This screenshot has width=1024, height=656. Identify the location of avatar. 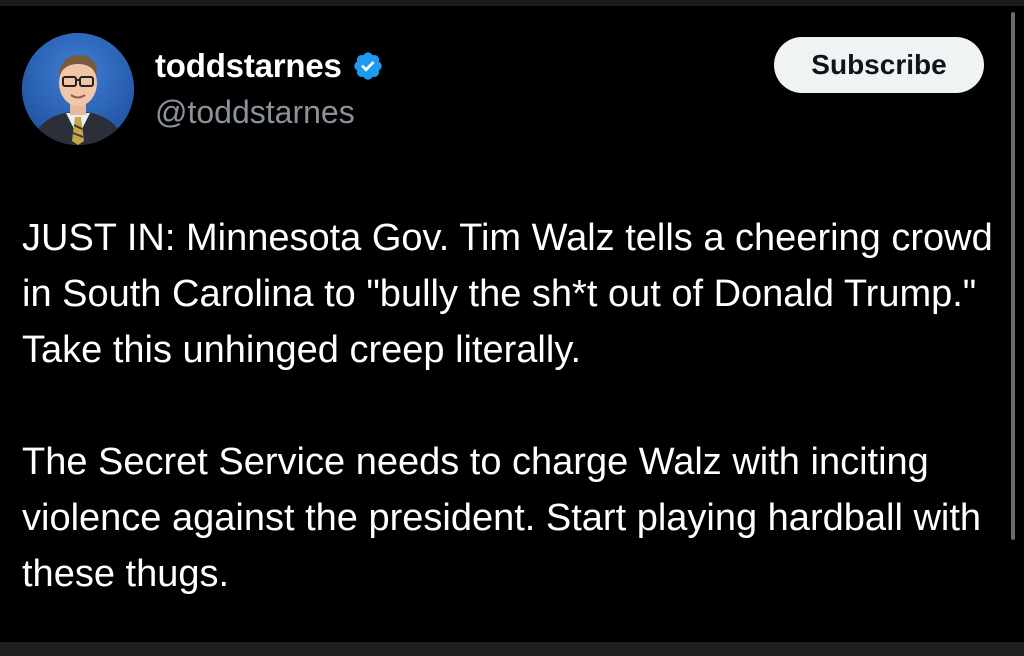
(78, 89).